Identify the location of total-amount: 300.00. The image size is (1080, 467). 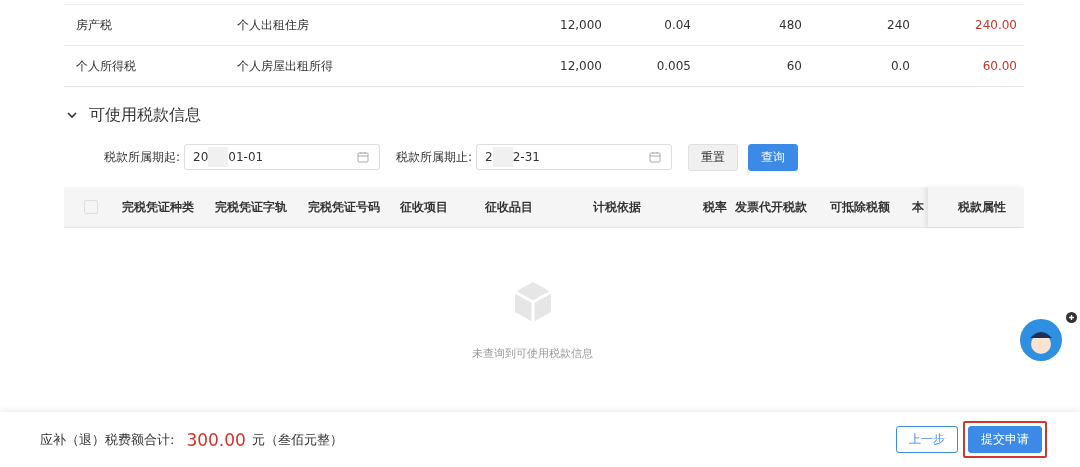
(216, 439).